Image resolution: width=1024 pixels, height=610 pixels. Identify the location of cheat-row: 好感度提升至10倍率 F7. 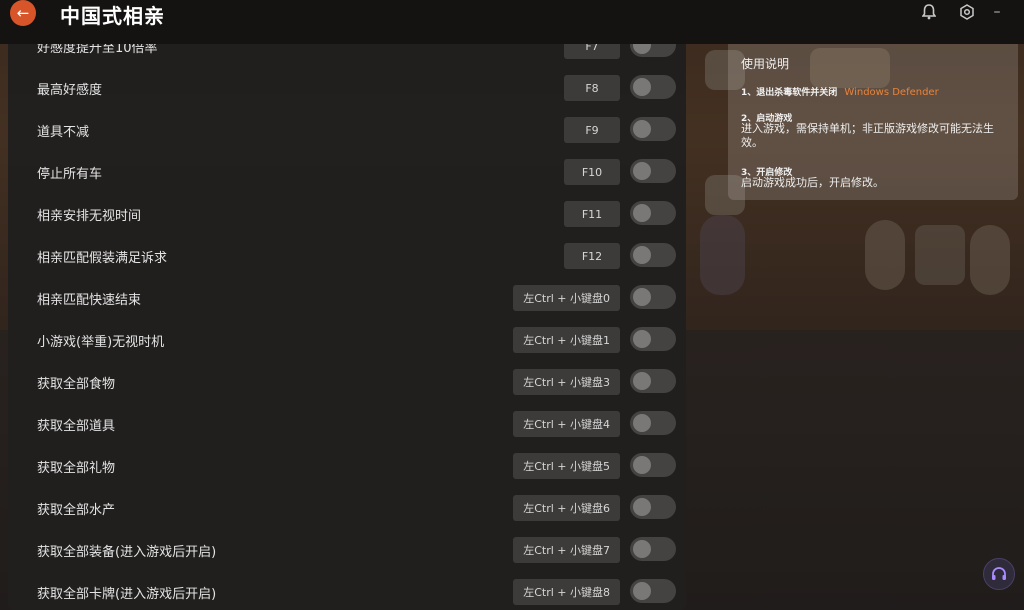
(347, 55).